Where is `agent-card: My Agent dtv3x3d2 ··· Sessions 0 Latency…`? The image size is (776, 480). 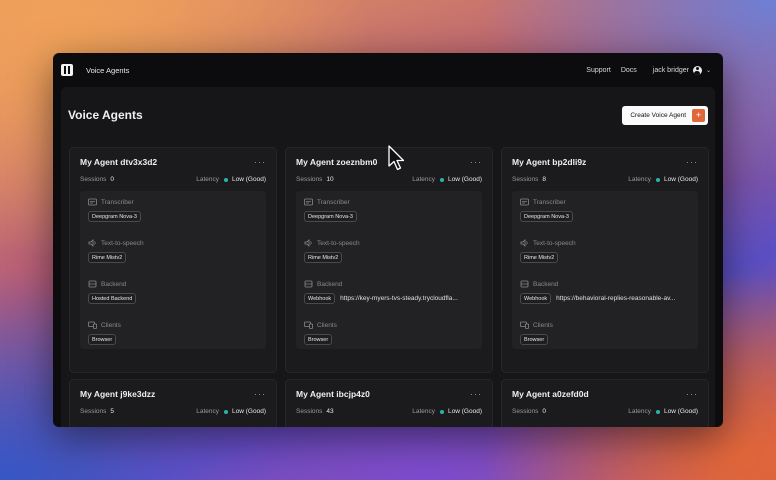
agent-card: My Agent dtv3x3d2 ··· Sessions 0 Latency… is located at coordinates (173, 260).